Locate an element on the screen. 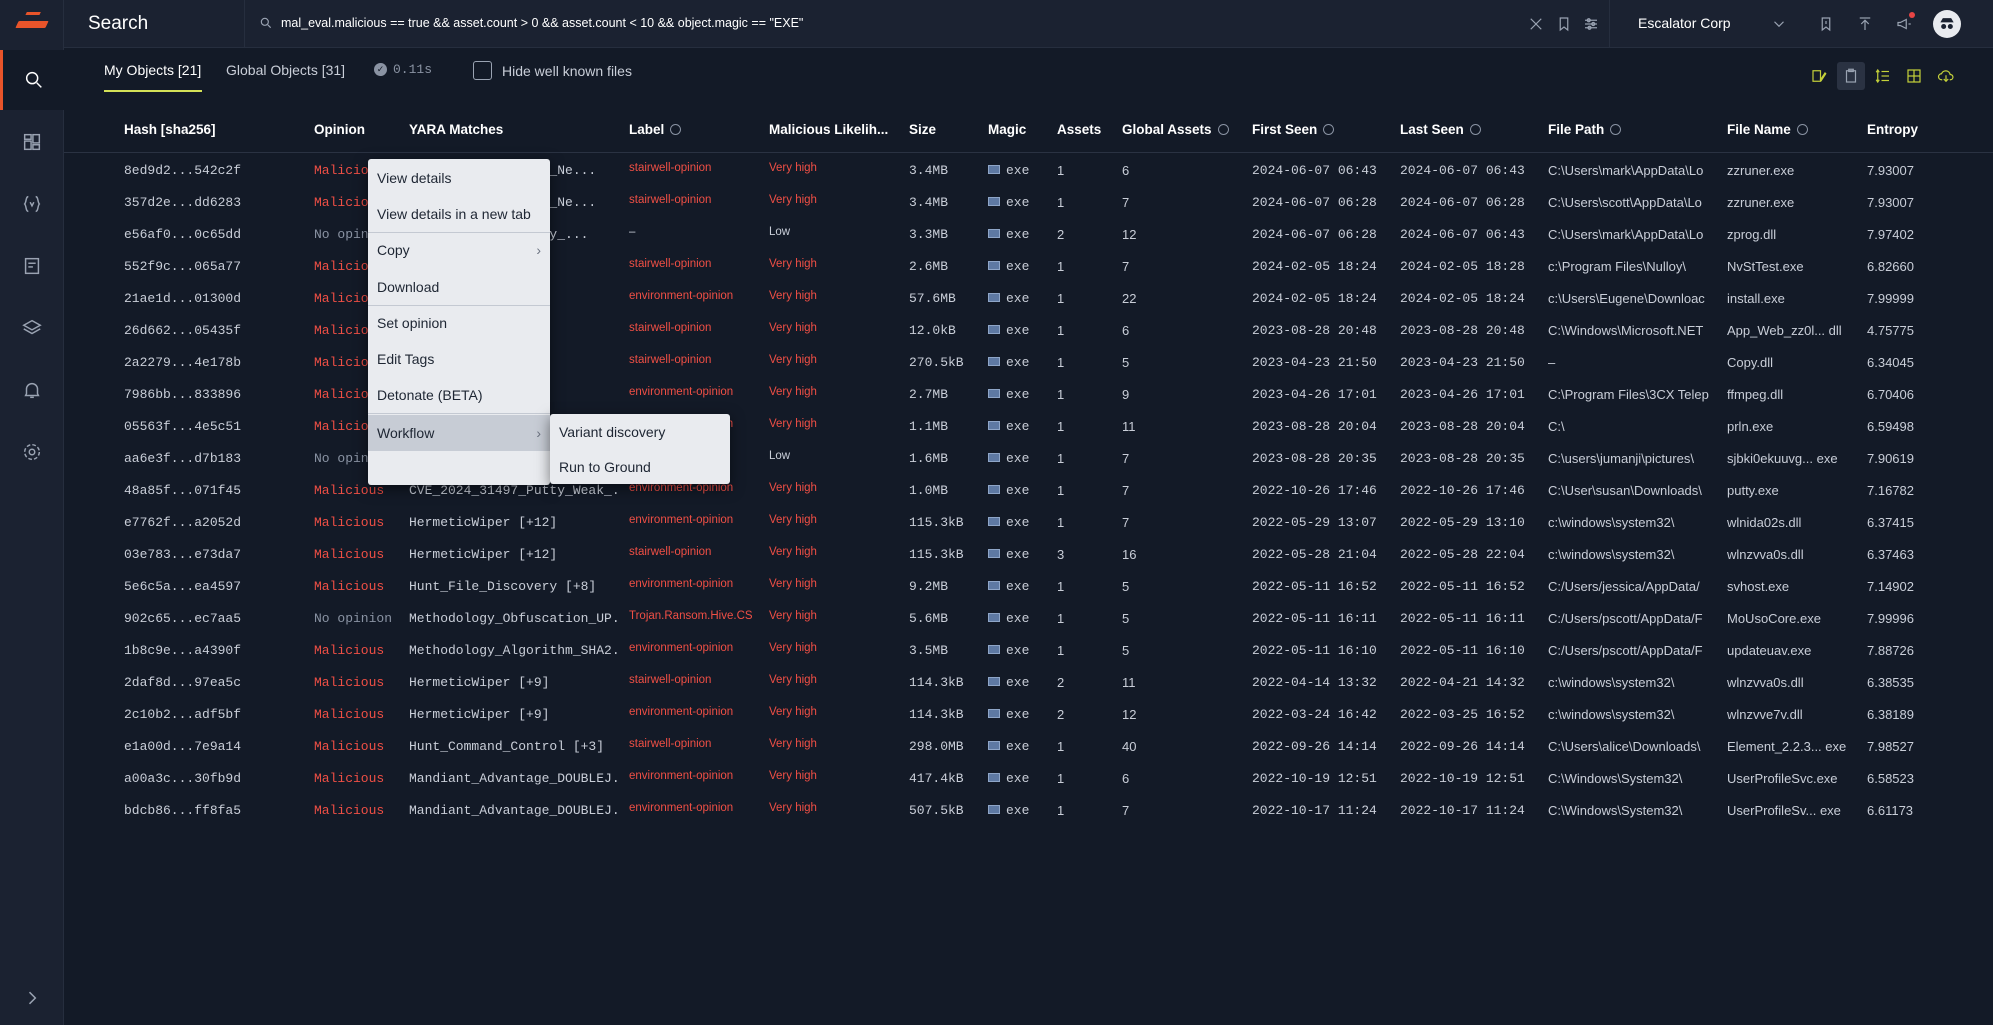 This screenshot has height=1025, width=1993. checkbox is located at coordinates (482, 70).